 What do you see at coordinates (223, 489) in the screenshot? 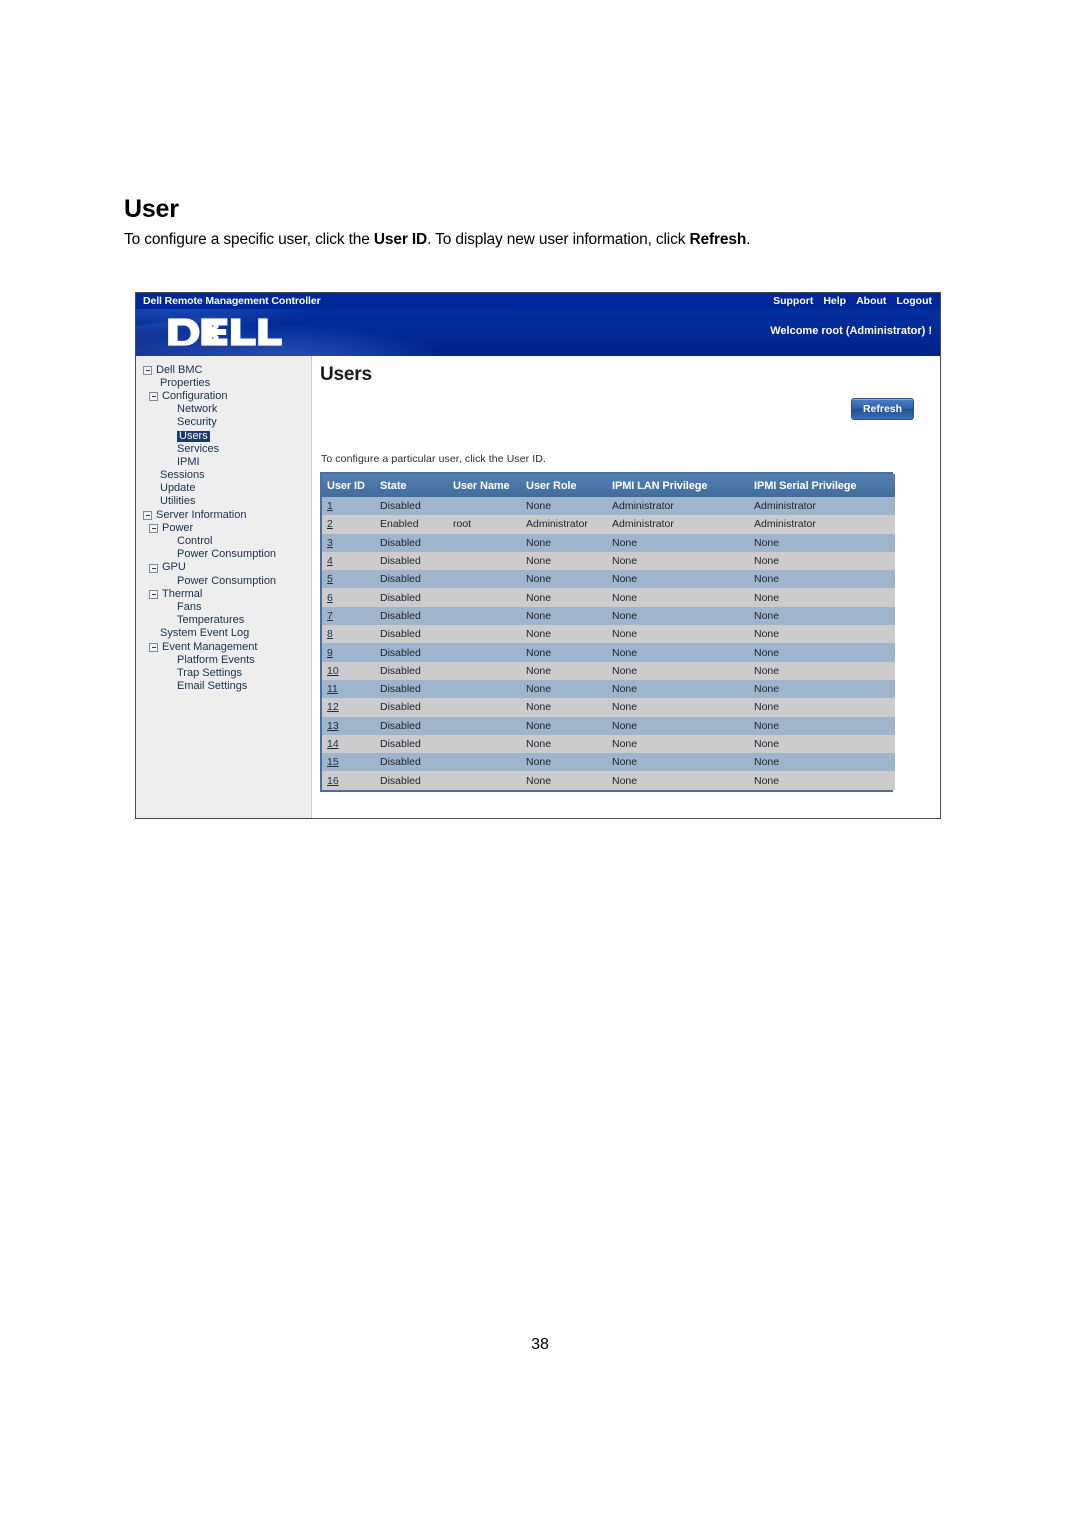
I see `sidebar-item-update: Update` at bounding box center [223, 489].